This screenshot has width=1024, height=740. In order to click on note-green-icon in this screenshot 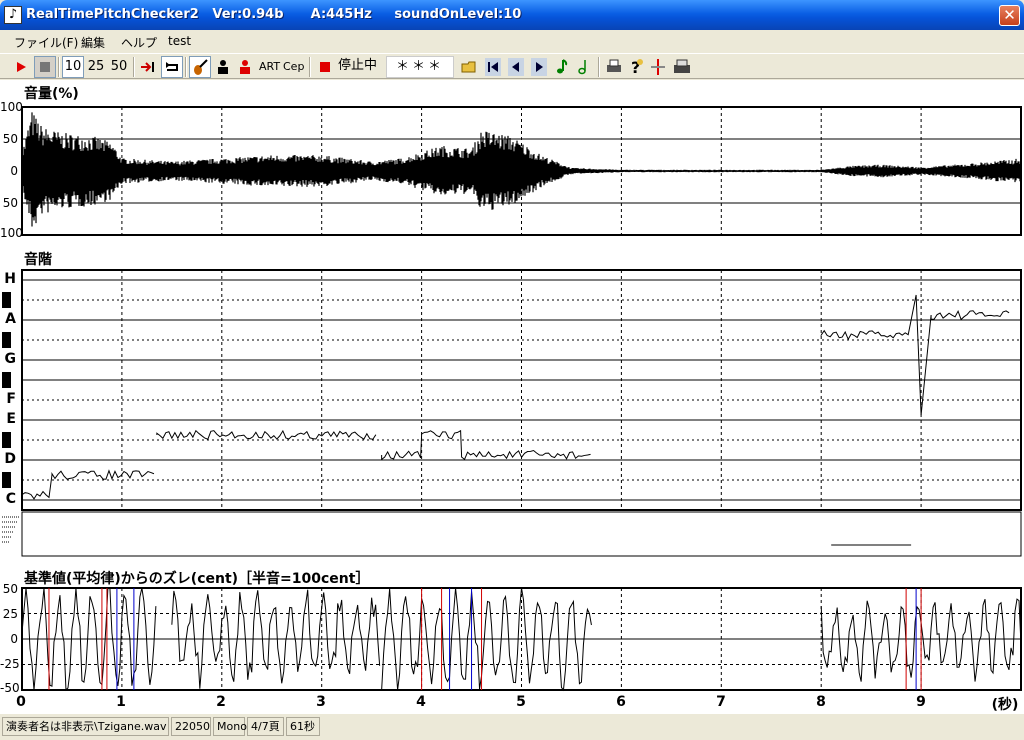, I will do `click(562, 66)`.